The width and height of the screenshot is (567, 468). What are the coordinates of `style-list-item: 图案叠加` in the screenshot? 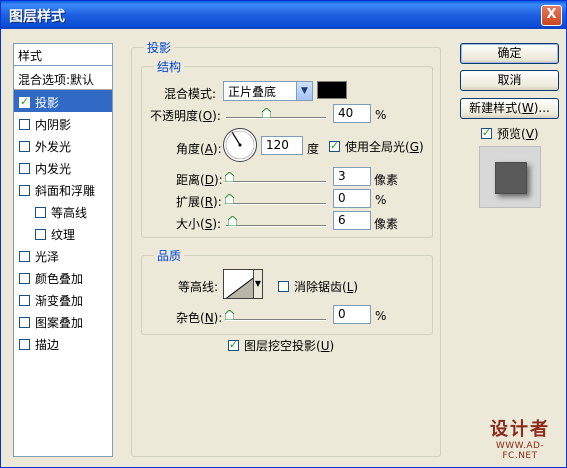 It's located at (63, 321).